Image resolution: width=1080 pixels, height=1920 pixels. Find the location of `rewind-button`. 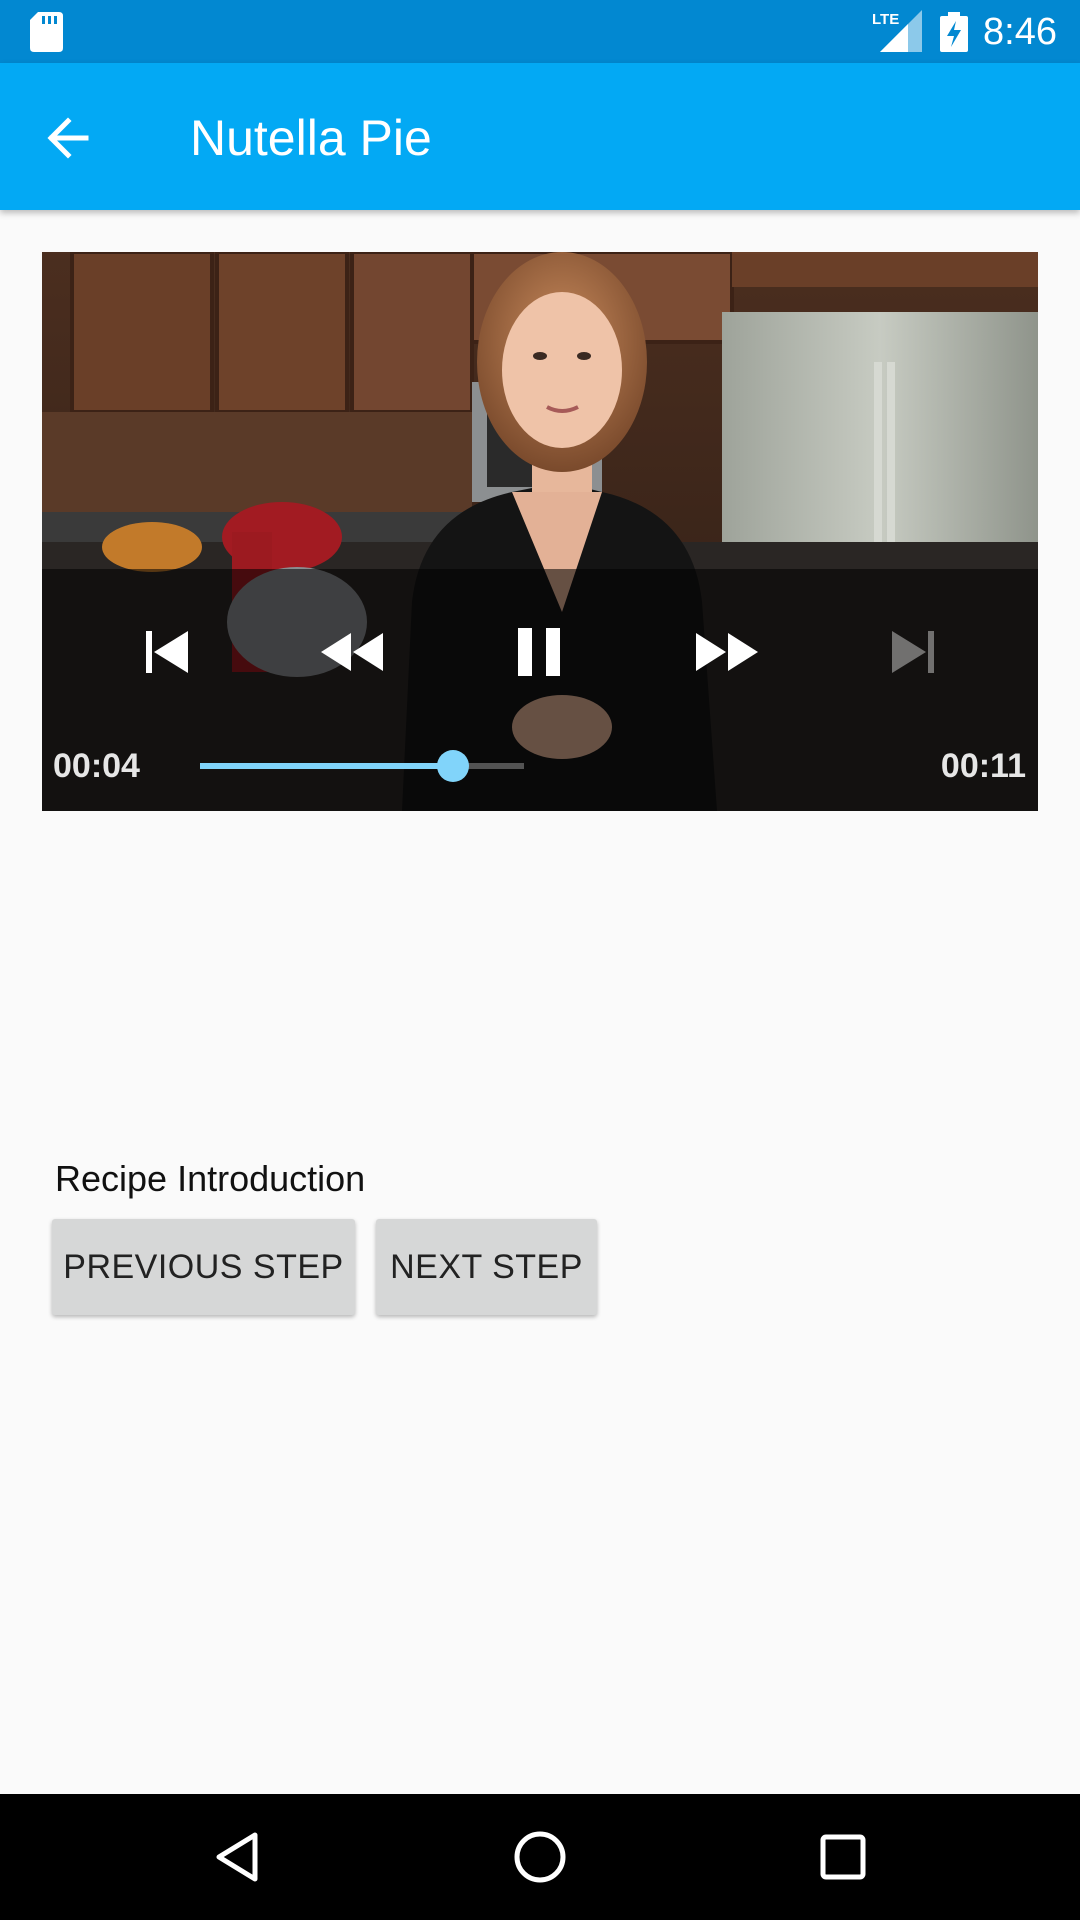

rewind-button is located at coordinates (352, 652).